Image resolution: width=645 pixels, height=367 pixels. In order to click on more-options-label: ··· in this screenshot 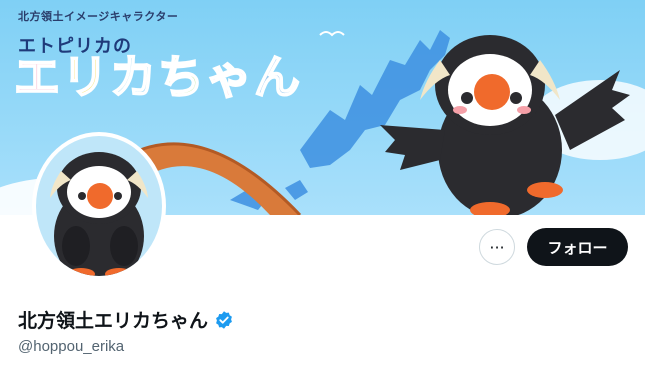, I will do `click(497, 247)`.